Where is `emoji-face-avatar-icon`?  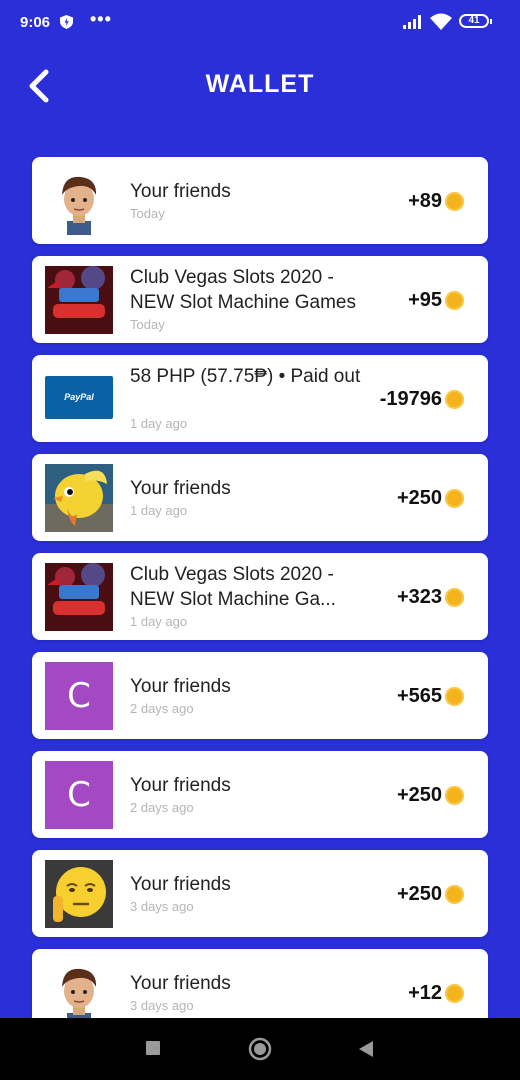 emoji-face-avatar-icon is located at coordinates (79, 894).